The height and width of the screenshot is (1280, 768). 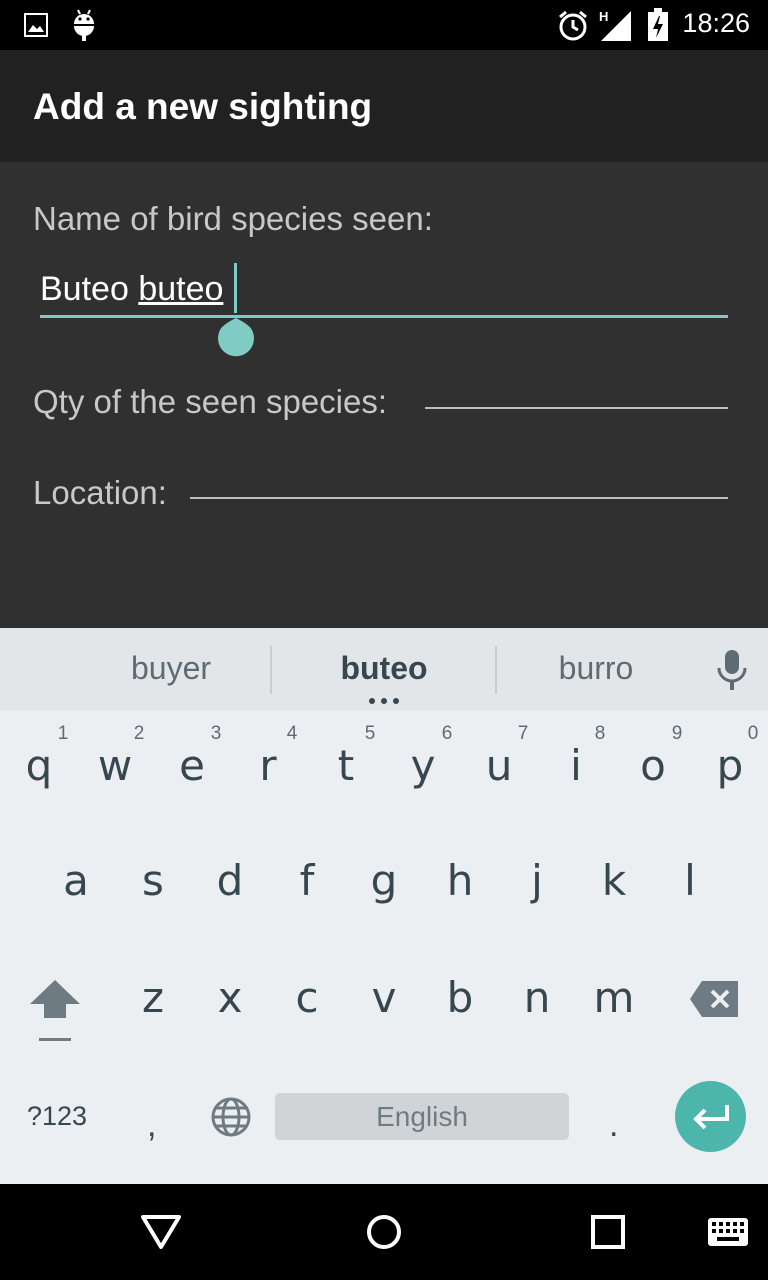 What do you see at coordinates (384, 997) in the screenshot?
I see `key-v: v` at bounding box center [384, 997].